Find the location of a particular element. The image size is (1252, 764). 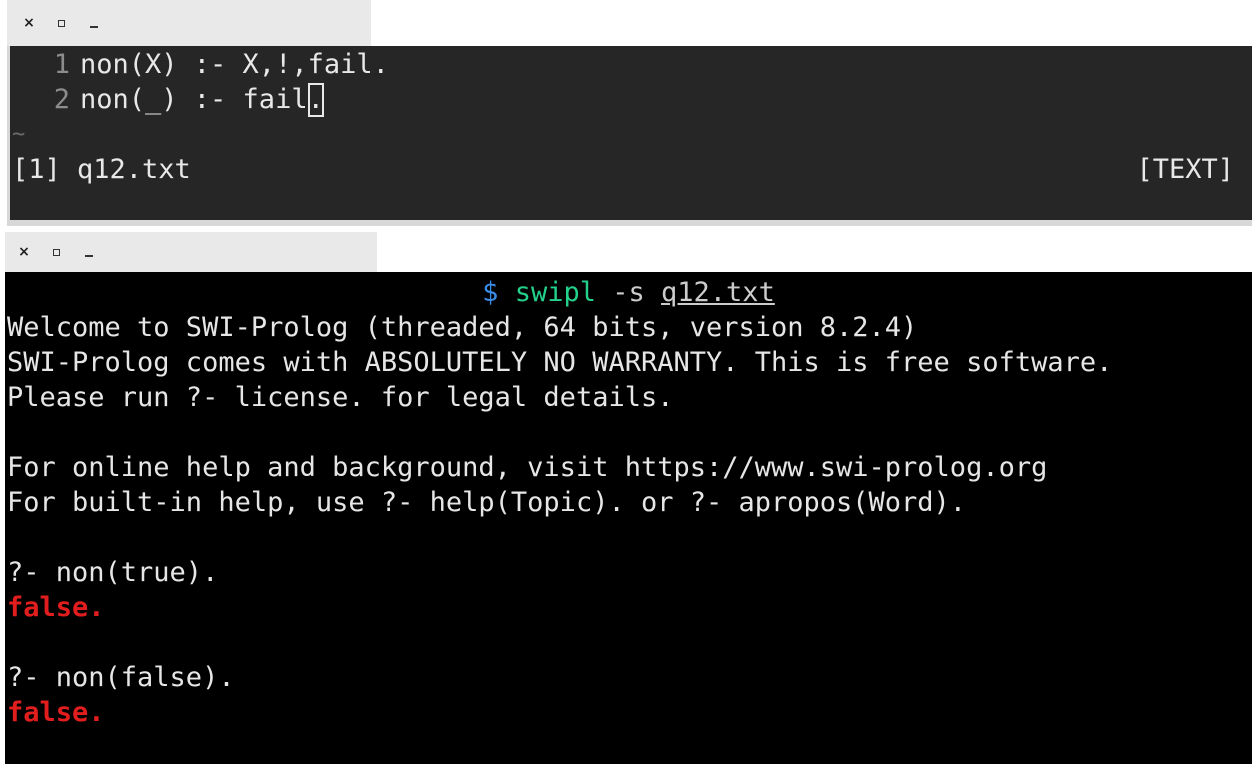

query-line: ?- non(false). is located at coordinates (121, 677).